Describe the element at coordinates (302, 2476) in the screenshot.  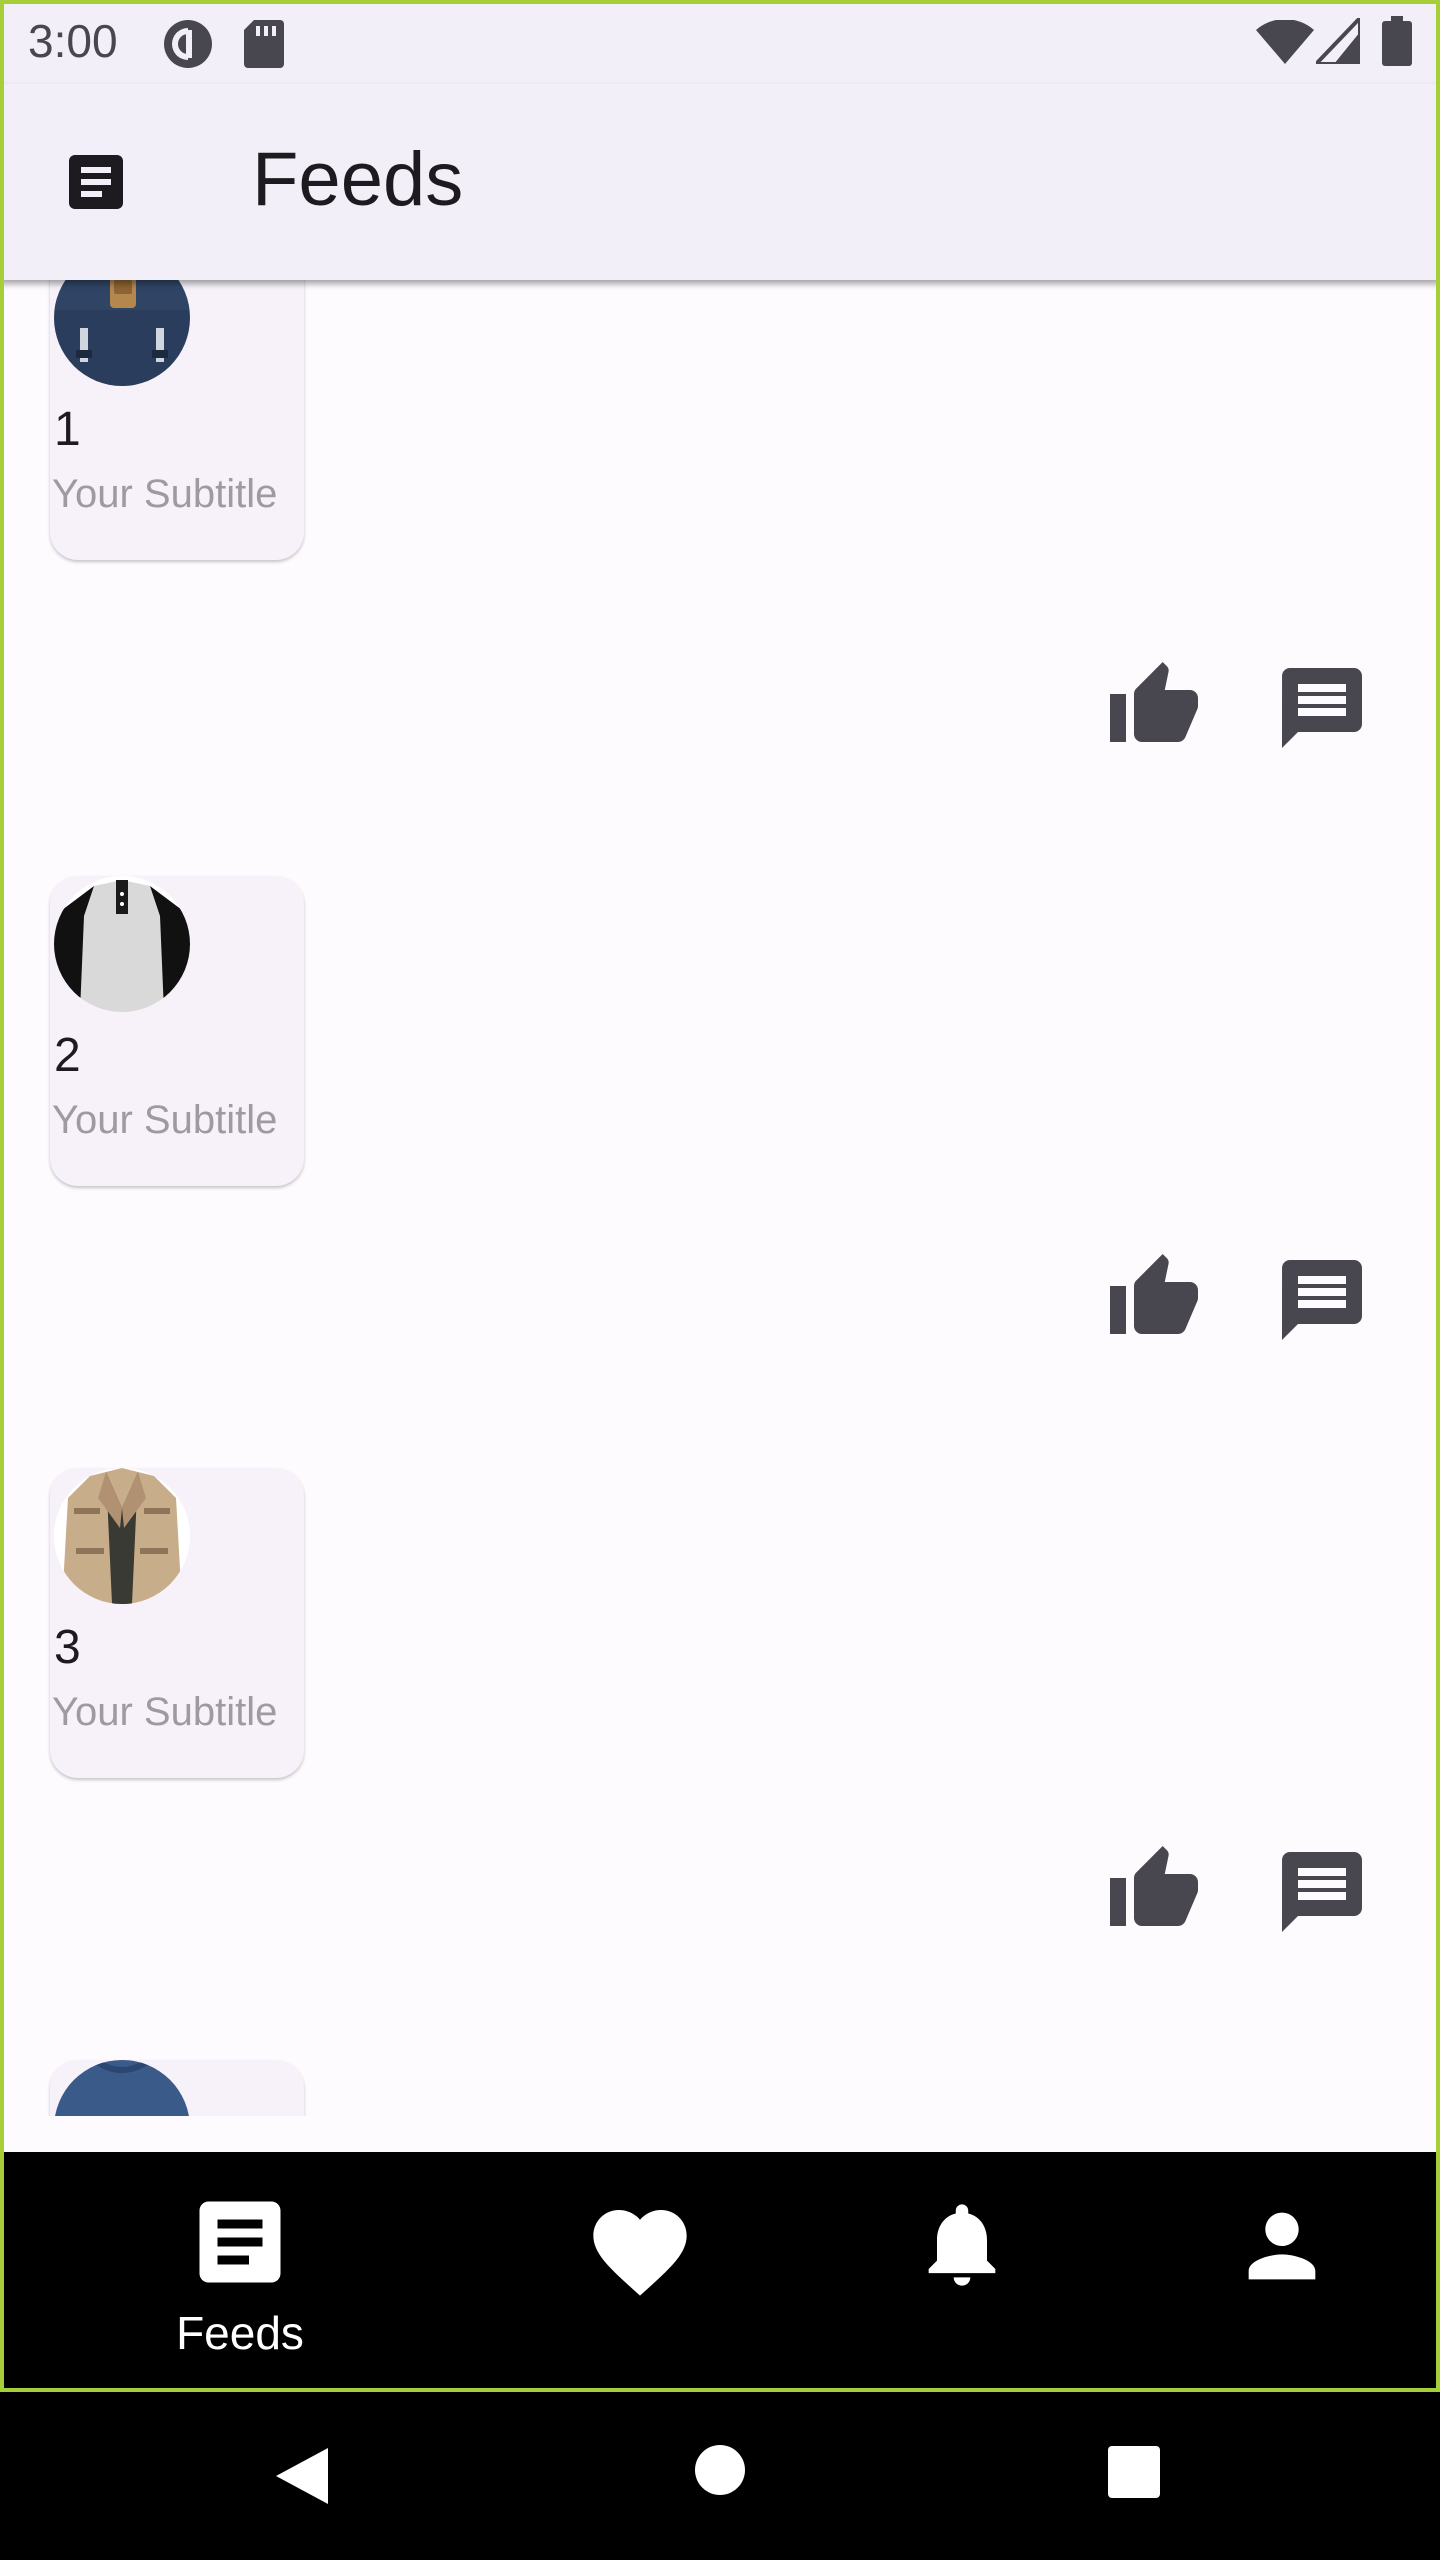
I see `back-icon` at that location.